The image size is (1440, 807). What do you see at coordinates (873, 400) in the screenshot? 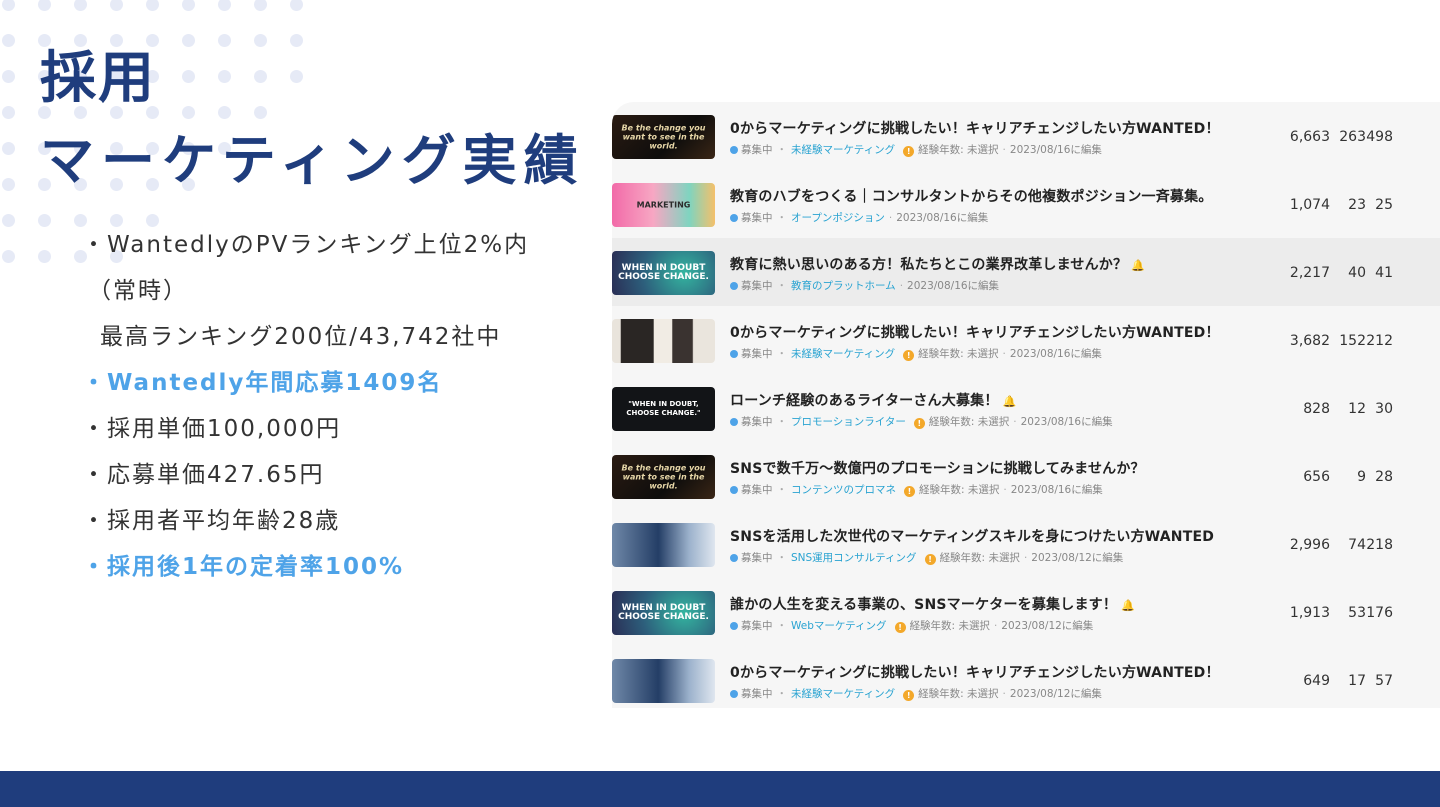
I see `job-title: ローンチ経験のあるライターさん大募集！ 🔔` at bounding box center [873, 400].